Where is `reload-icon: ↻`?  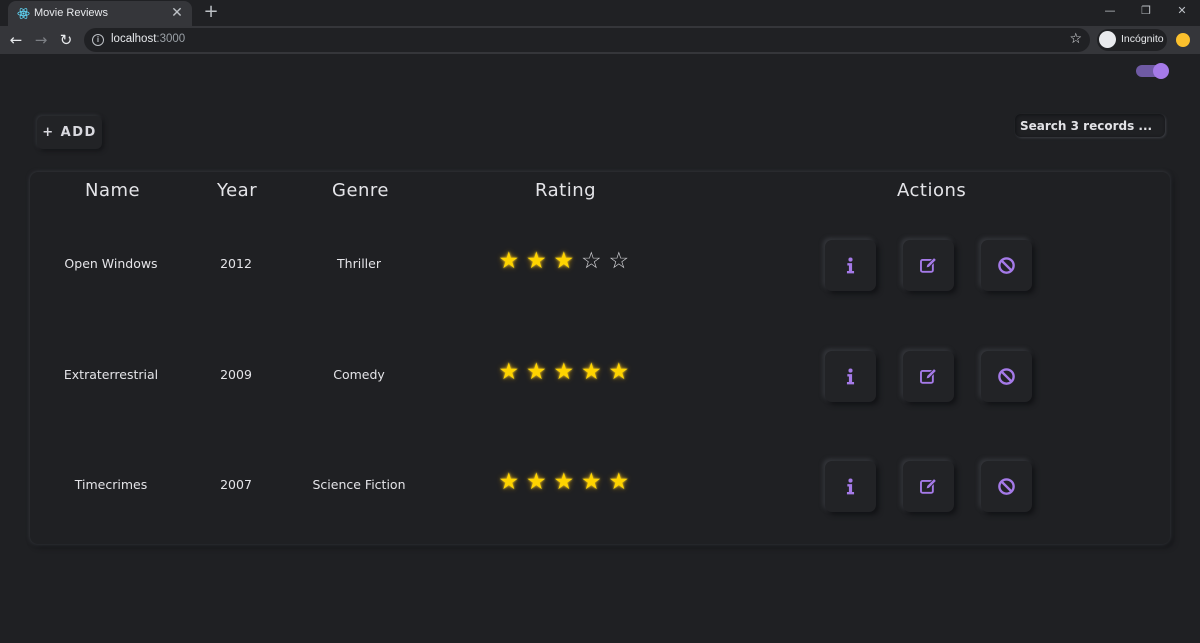 reload-icon: ↻ is located at coordinates (66, 40).